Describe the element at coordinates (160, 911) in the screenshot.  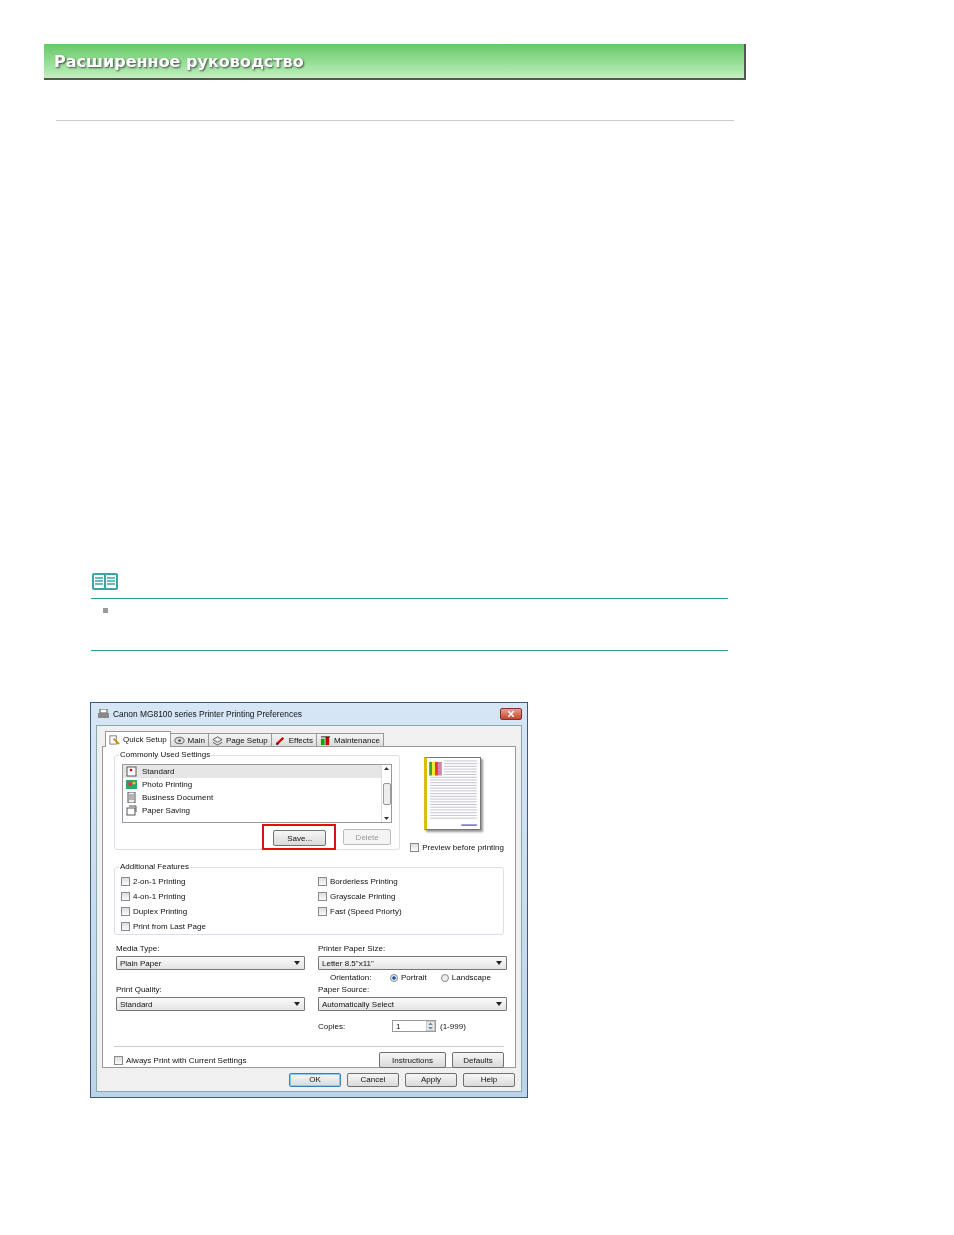
I see `checkbox-label: Duplex Printing` at that location.